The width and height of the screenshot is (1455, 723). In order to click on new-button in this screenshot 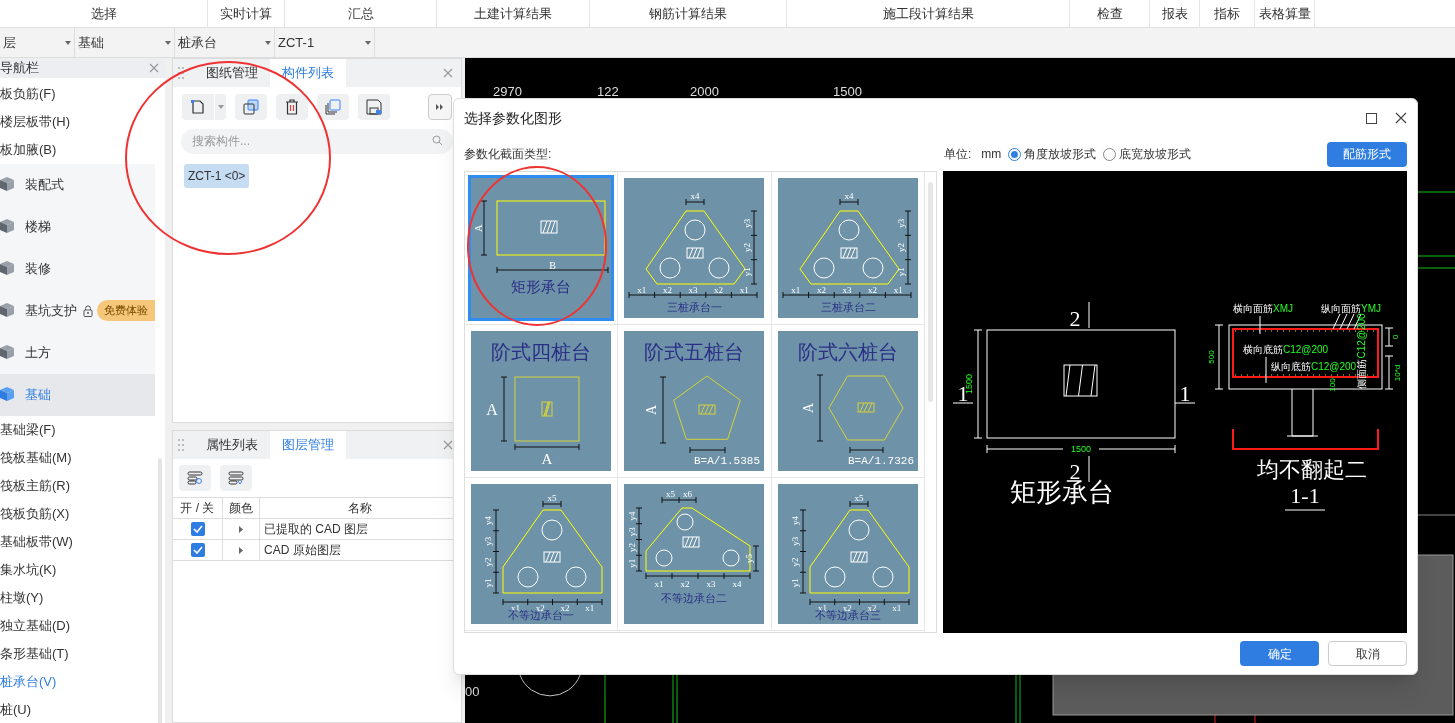, I will do `click(204, 107)`.